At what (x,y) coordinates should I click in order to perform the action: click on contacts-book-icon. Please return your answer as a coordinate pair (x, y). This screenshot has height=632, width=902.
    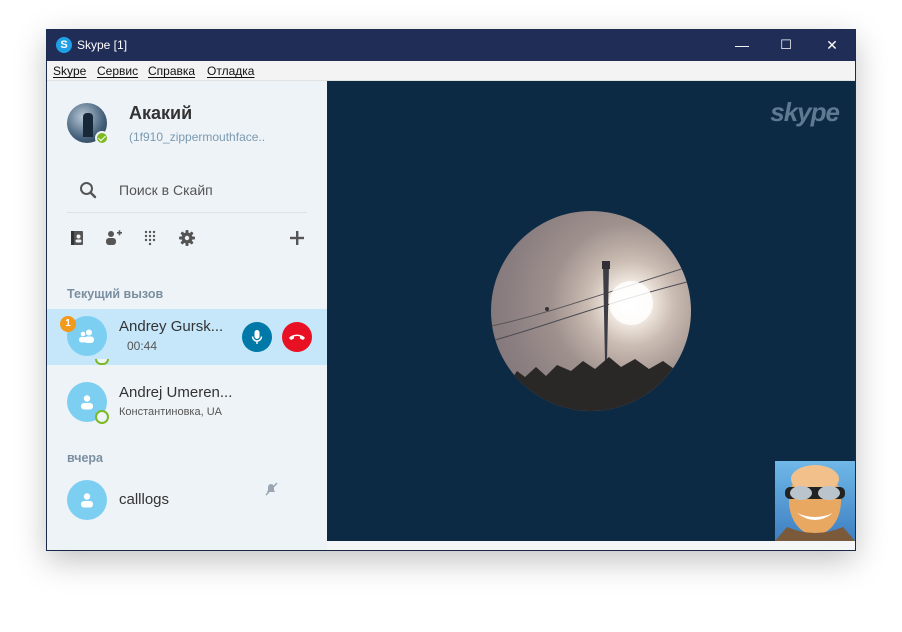
    Looking at the image, I should click on (77, 238).